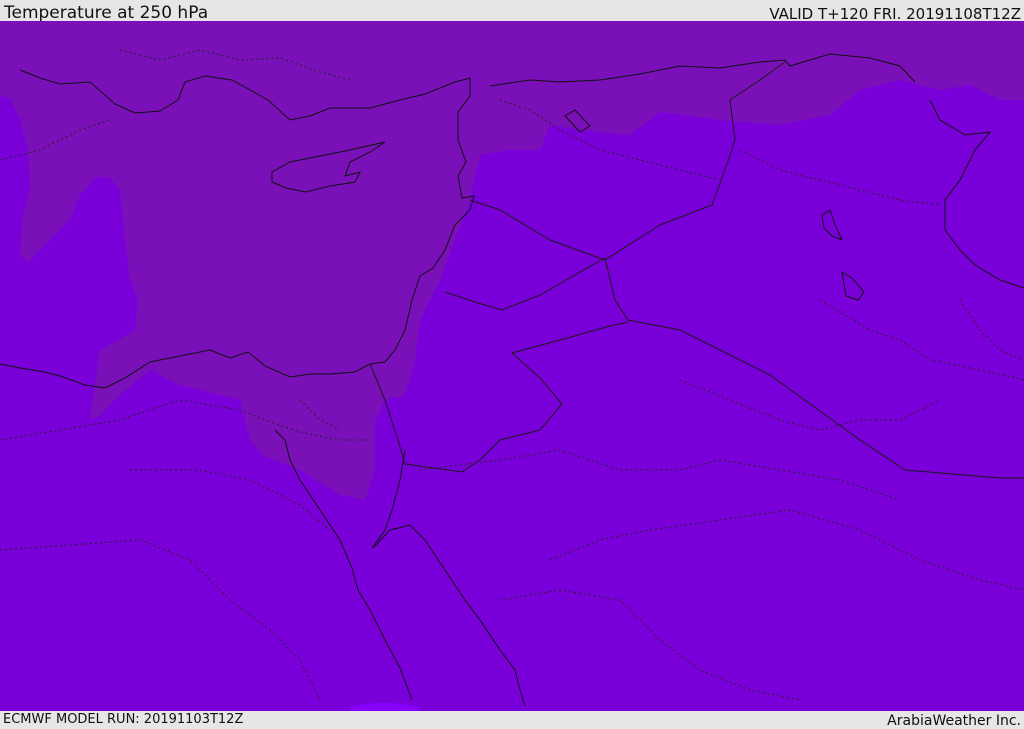 This screenshot has height=729, width=1024. I want to click on map-title: Temperature at 250 hPa, so click(106, 13).